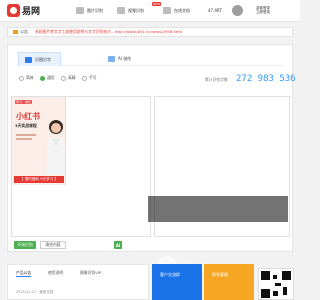 The image size is (320, 300). I want to click on nav-item-online-docs: 在线文档, so click(176, 10).